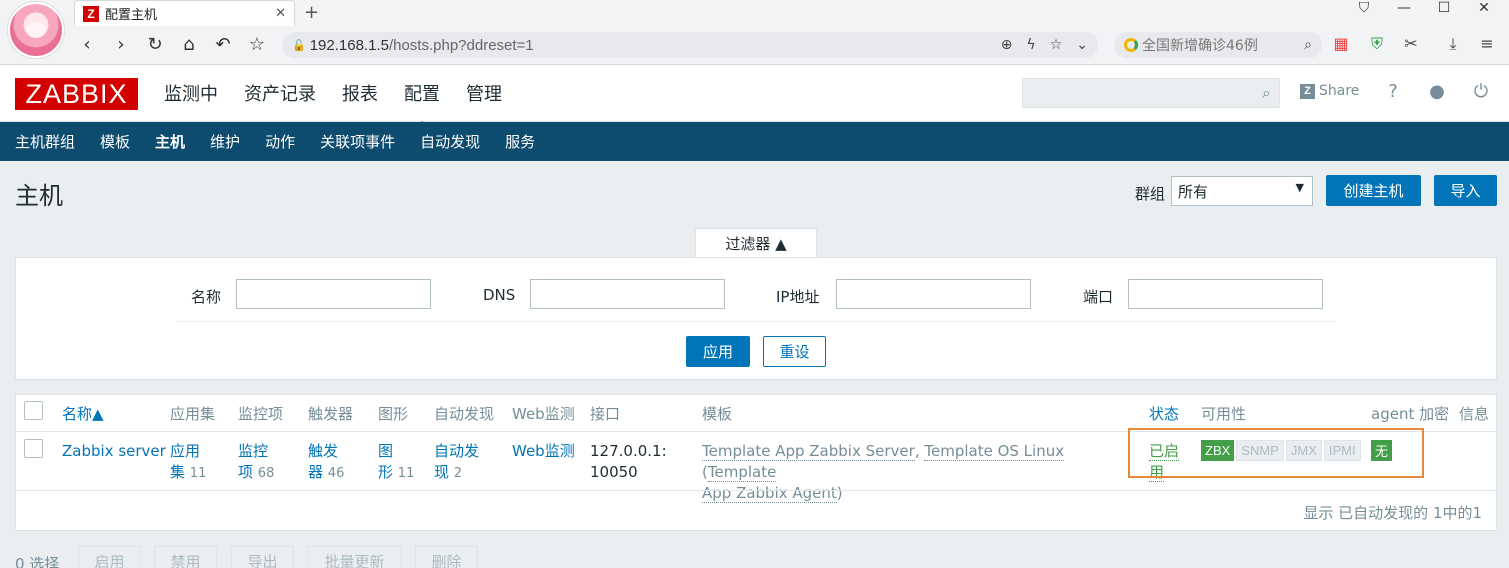  Describe the element at coordinates (333, 294) in the screenshot. I see `filter-name-input` at that location.